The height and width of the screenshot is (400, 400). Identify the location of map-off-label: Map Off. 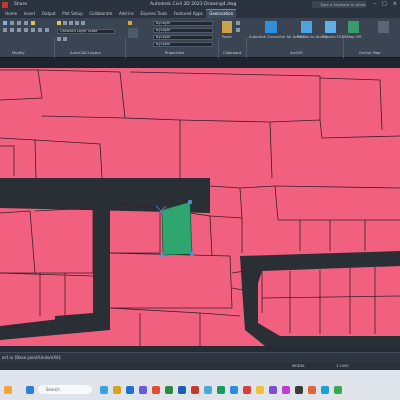
(354, 37).